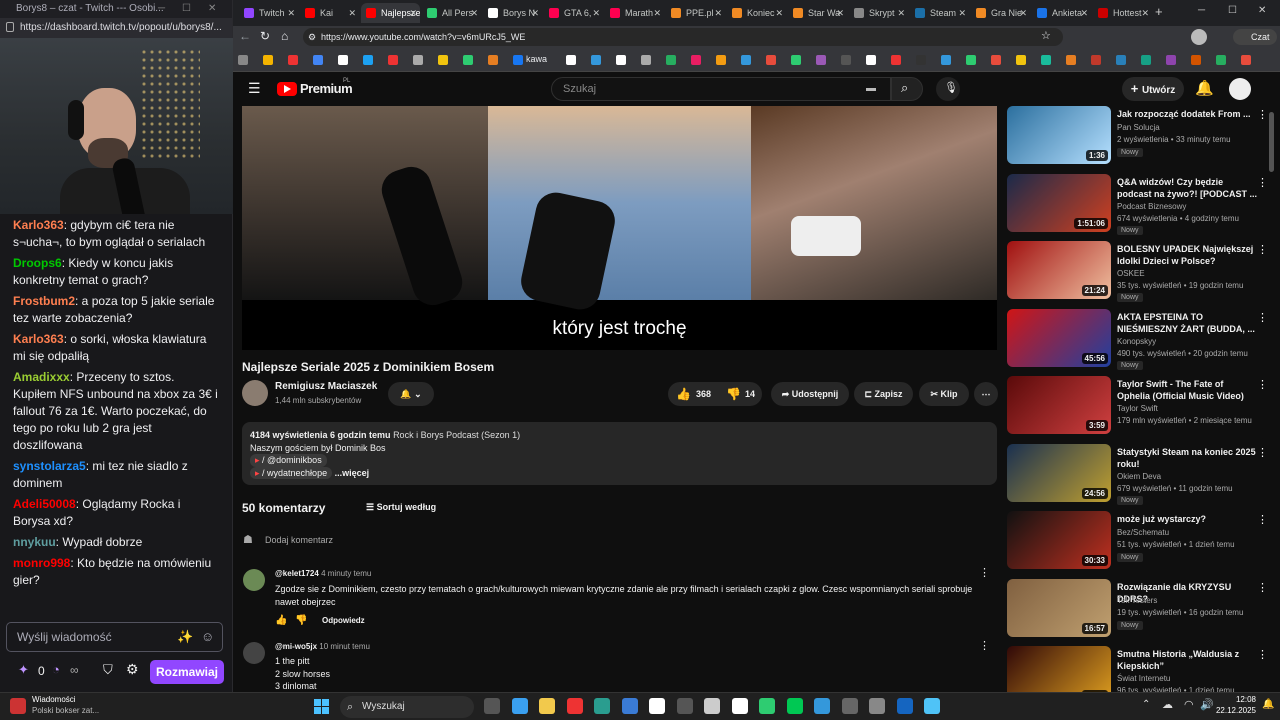 This screenshot has width=1280, height=720. What do you see at coordinates (41, 377) in the screenshot?
I see `chat-username: Amadixxx` at bounding box center [41, 377].